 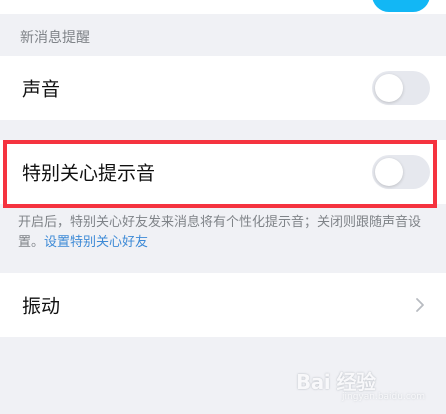 What do you see at coordinates (41, 306) in the screenshot?
I see `vibration-label: 振动` at bounding box center [41, 306].